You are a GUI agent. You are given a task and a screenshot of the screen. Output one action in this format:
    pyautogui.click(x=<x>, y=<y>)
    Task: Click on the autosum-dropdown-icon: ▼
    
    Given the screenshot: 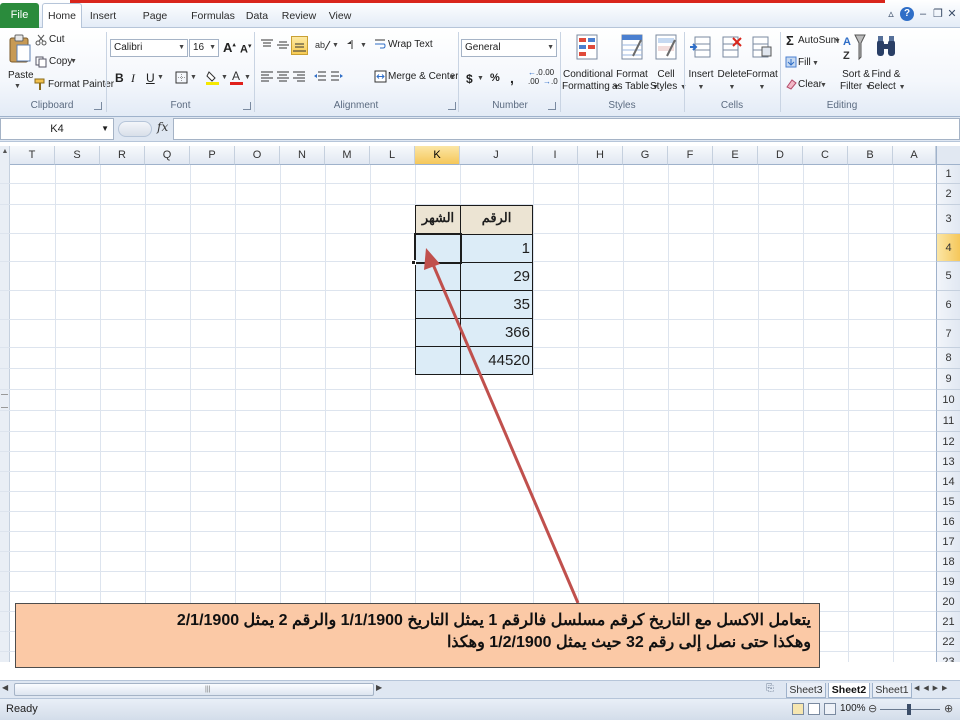 What is the action you would take?
    pyautogui.click(x=837, y=41)
    